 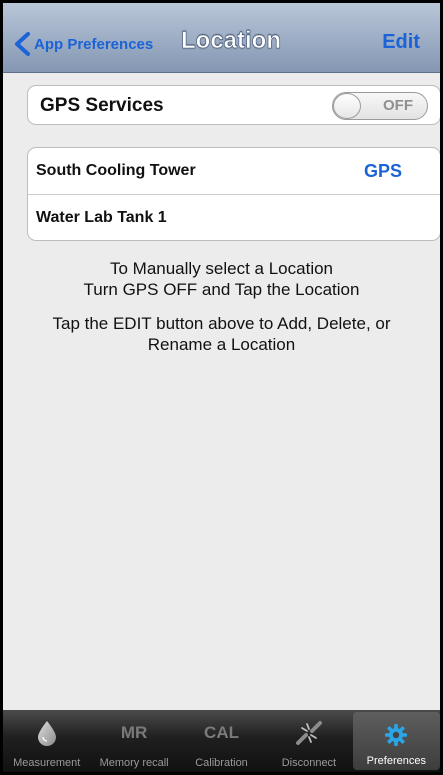 What do you see at coordinates (396, 761) in the screenshot?
I see `tab-label: Preferences` at bounding box center [396, 761].